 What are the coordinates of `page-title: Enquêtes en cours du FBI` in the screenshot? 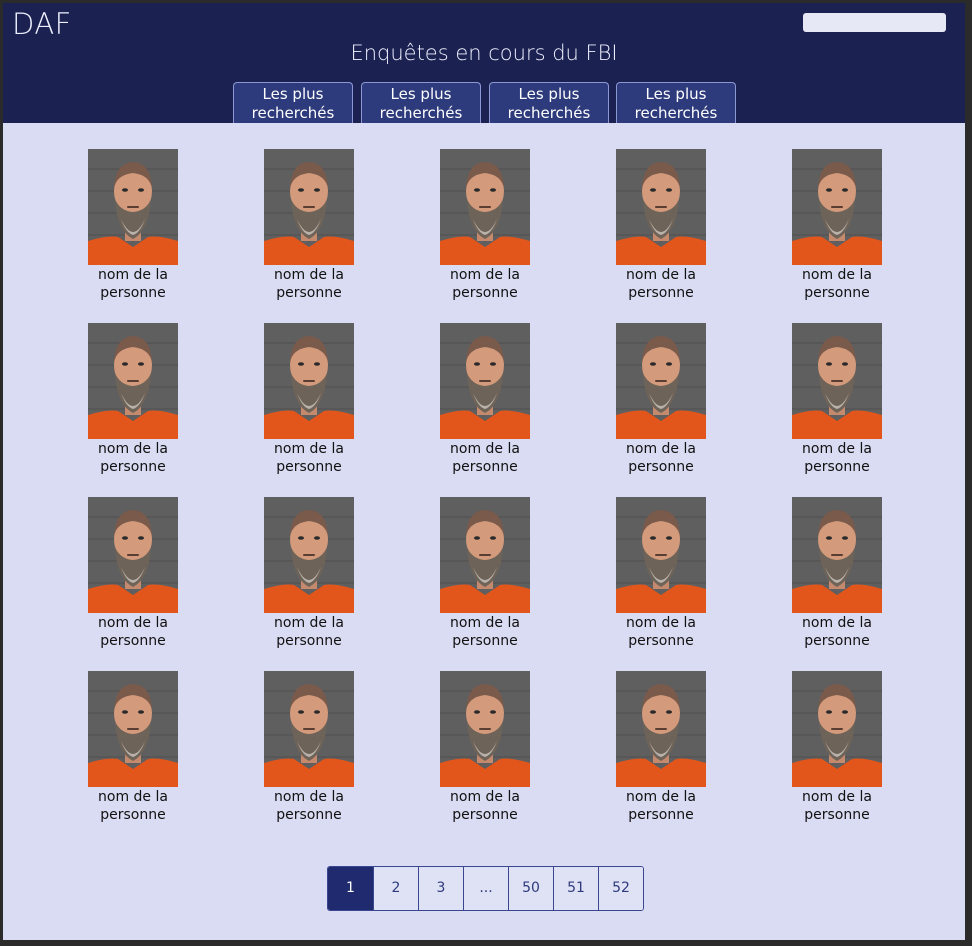 It's located at (484, 53).